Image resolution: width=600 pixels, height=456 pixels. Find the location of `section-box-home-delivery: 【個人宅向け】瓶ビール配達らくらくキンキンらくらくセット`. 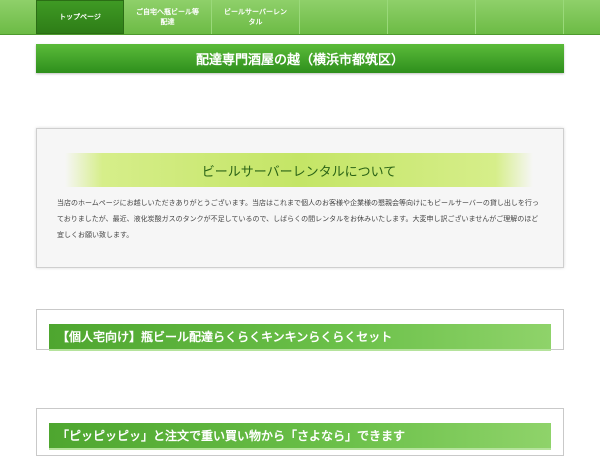

section-box-home-delivery: 【個人宅向け】瓶ビール配達らくらくキンキンらくらくセット is located at coordinates (300, 330).